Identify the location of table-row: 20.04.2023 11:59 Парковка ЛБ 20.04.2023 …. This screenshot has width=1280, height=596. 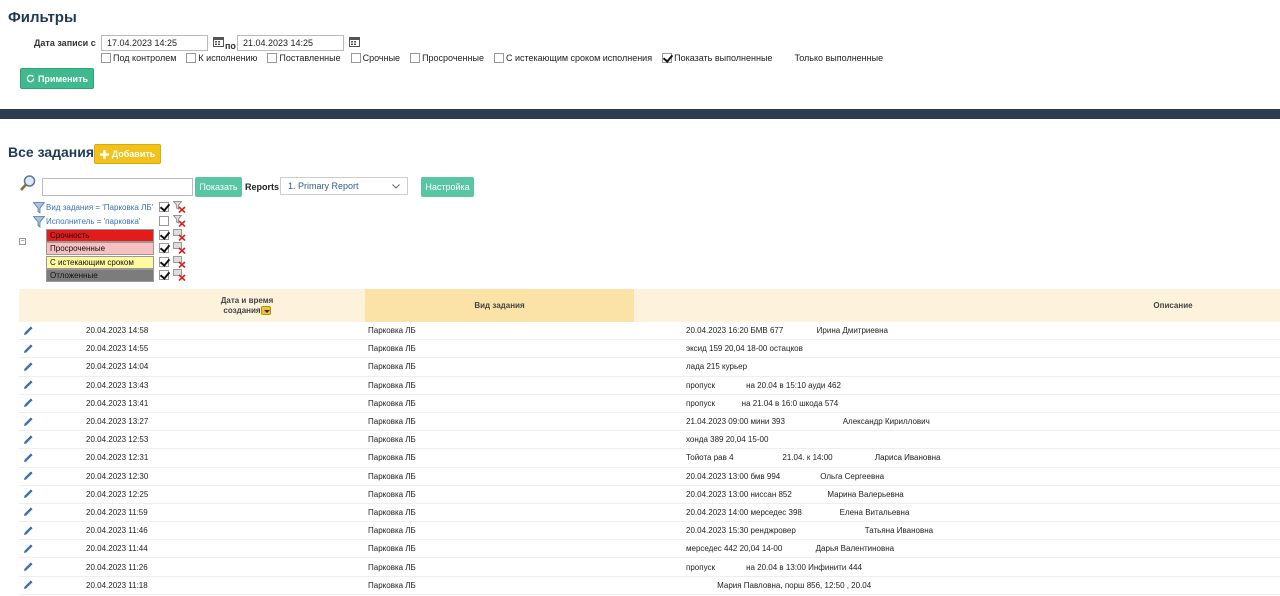
(649, 513).